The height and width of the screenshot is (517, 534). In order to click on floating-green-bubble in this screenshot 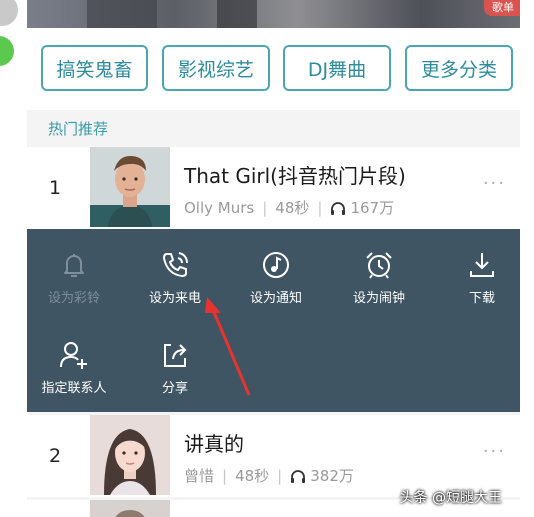, I will do `click(7, 51)`.